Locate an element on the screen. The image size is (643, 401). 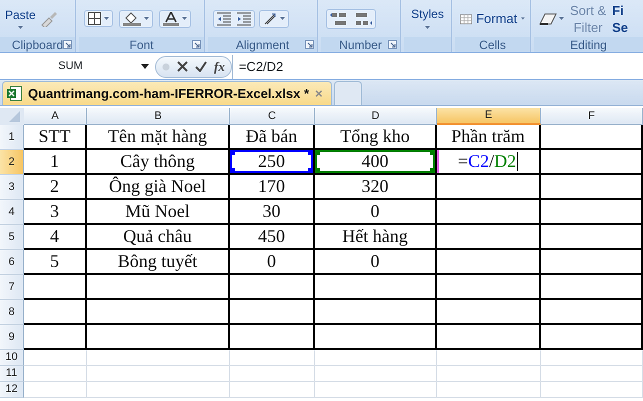
group-label: Clipboard is located at coordinates (38, 45).